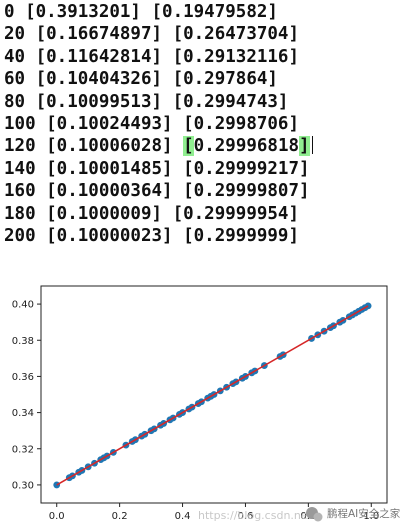 The image size is (412, 532). I want to click on text-cursor, so click(312, 145).